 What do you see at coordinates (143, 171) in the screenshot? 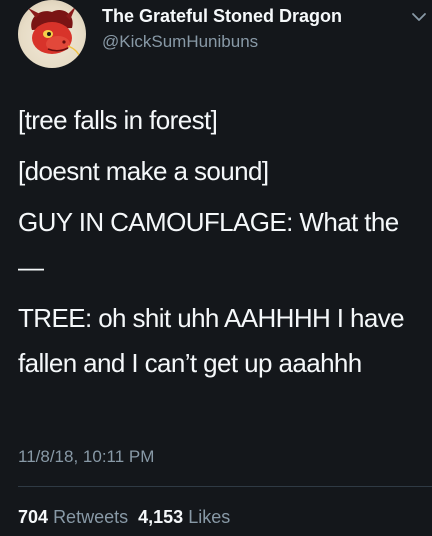
I see `tweet-line: [doesnt make a sound]` at bounding box center [143, 171].